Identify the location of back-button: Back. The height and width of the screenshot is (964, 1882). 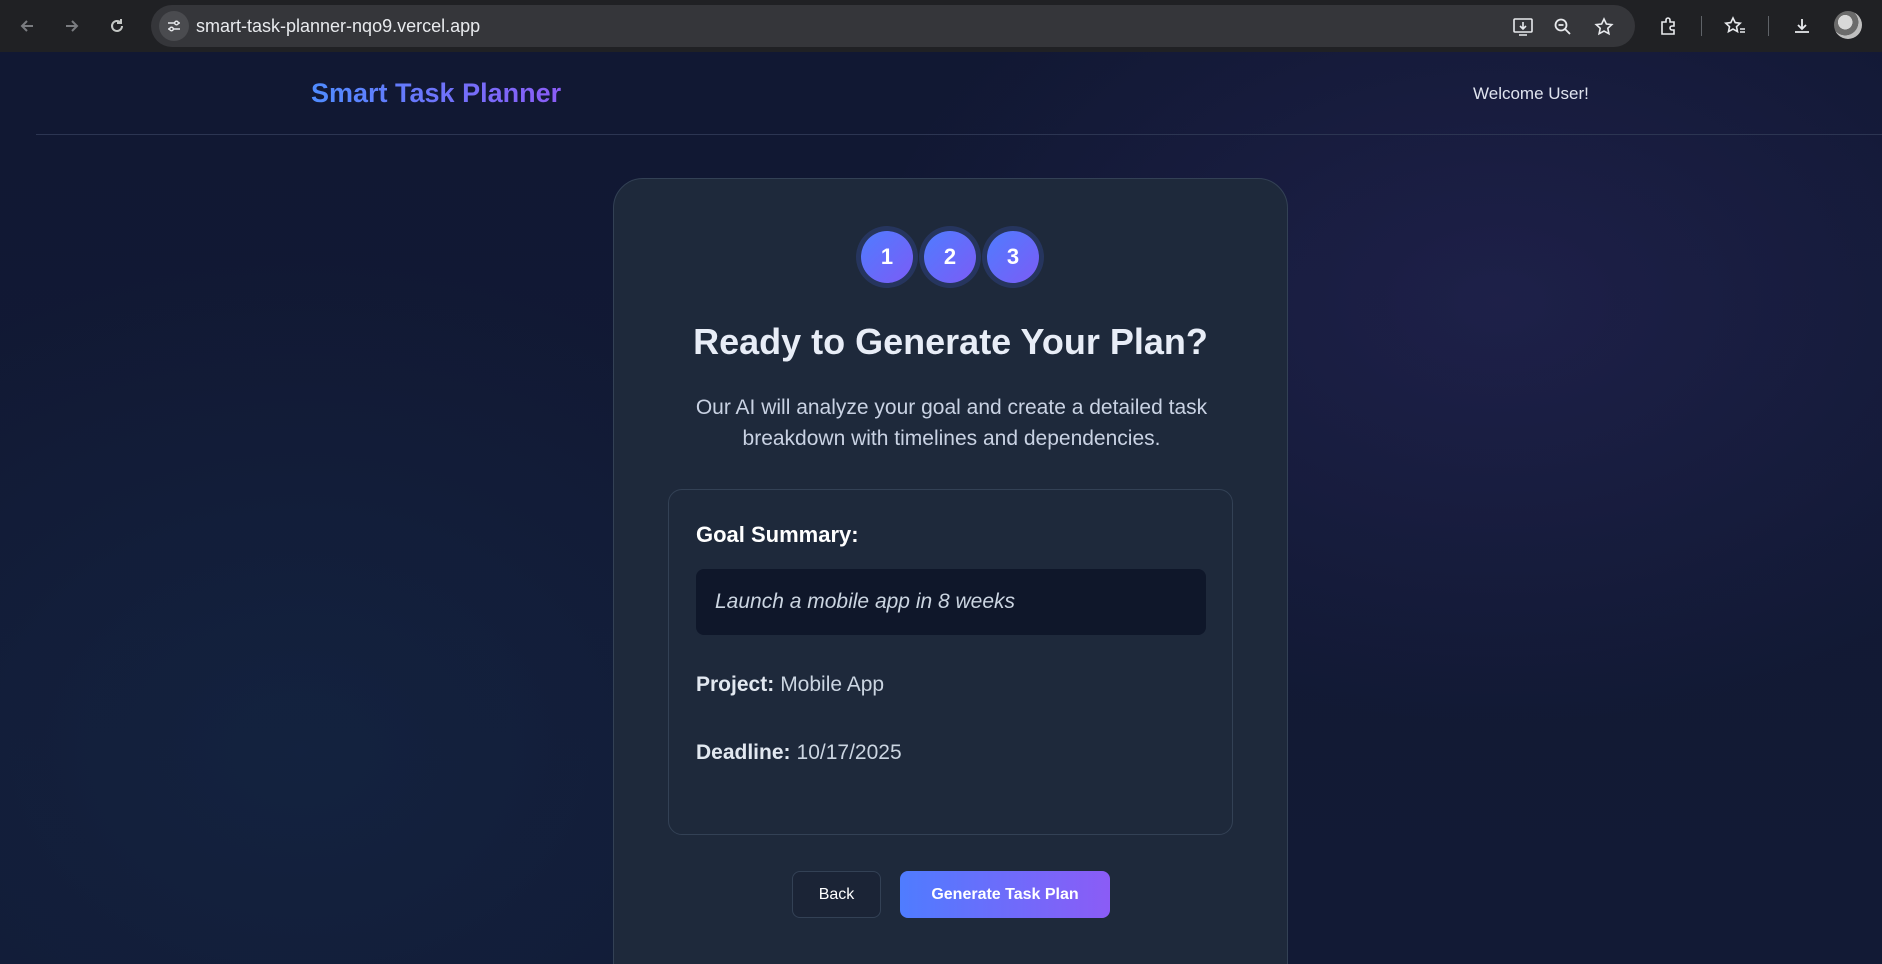
(836, 894).